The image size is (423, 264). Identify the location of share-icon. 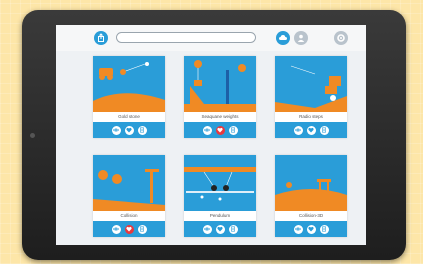
(101, 37).